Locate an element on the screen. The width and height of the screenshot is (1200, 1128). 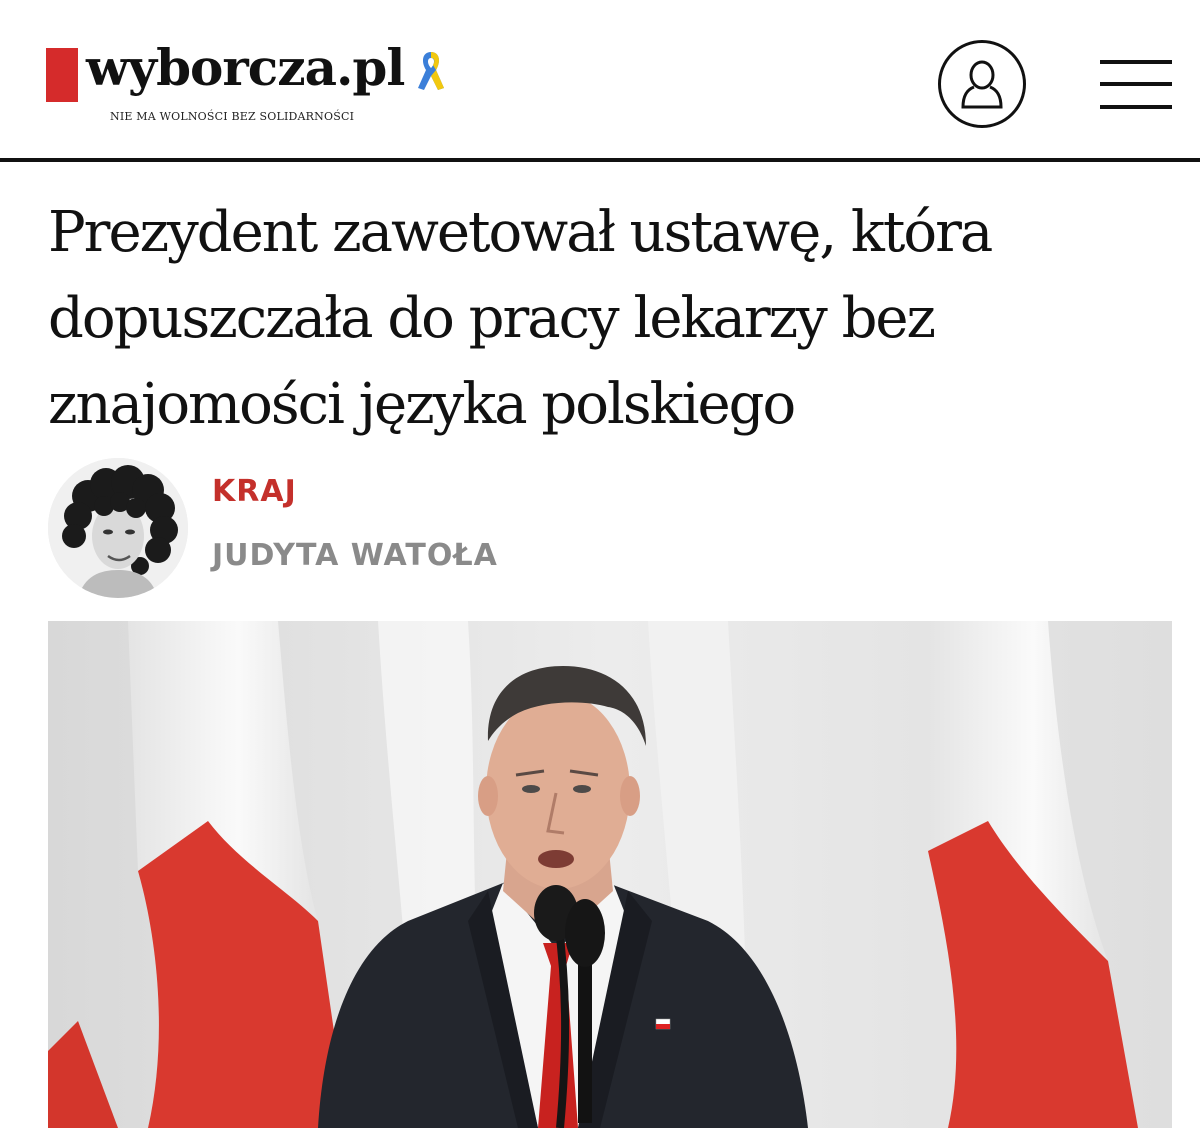
section-link: KRAJ is located at coordinates (254, 491).